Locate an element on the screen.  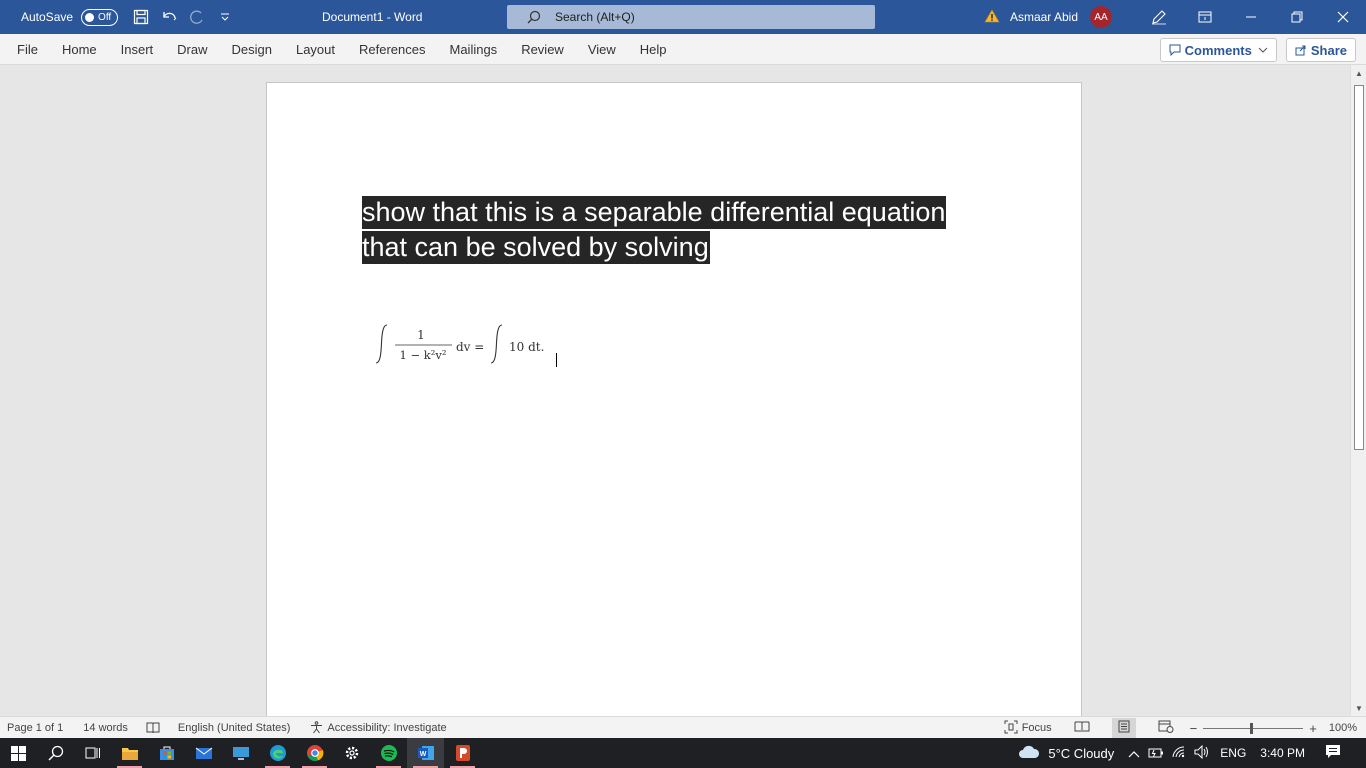
task-view-icon is located at coordinates (92, 753).